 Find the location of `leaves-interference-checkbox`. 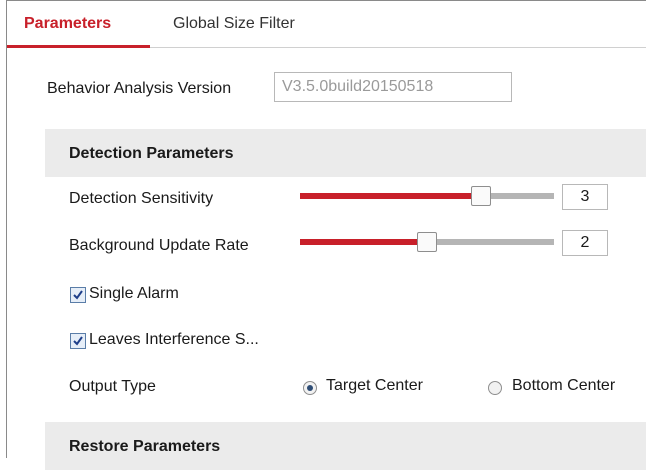

leaves-interference-checkbox is located at coordinates (78, 341).